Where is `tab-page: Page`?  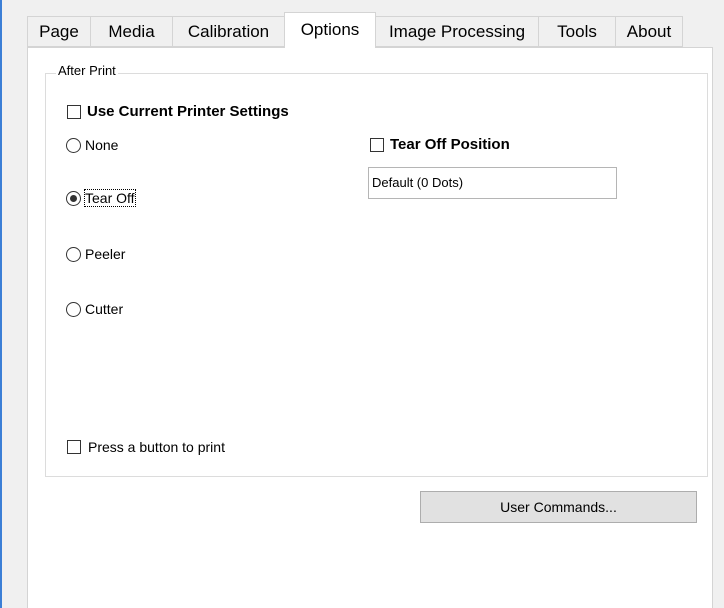
tab-page: Page is located at coordinates (59, 31).